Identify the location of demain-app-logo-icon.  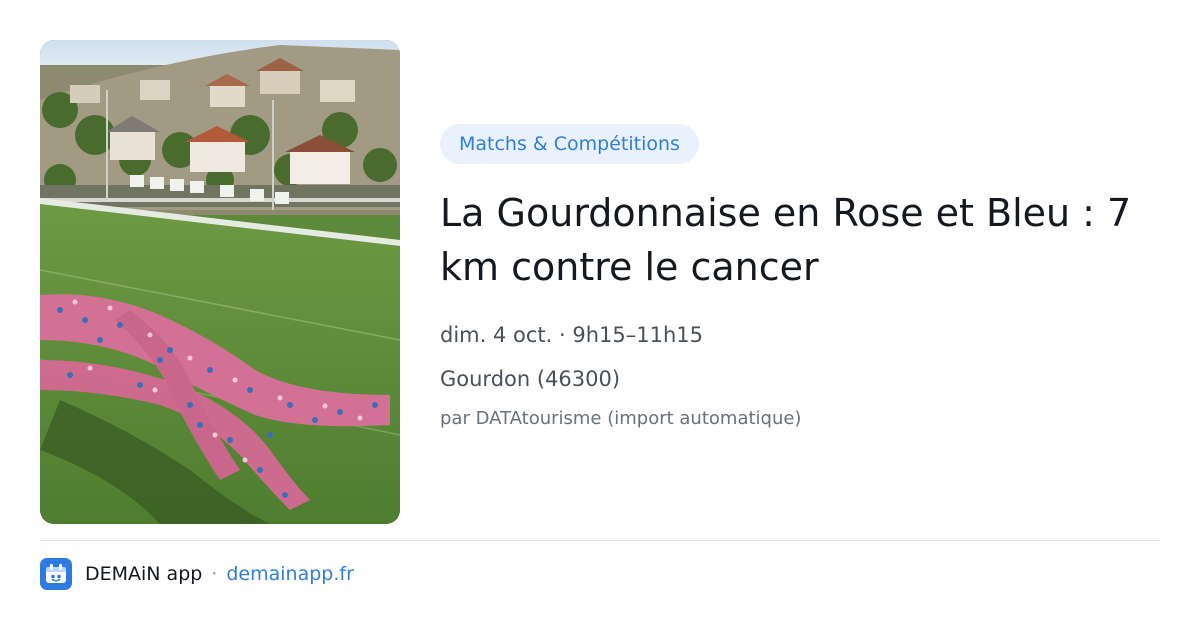
(56, 574).